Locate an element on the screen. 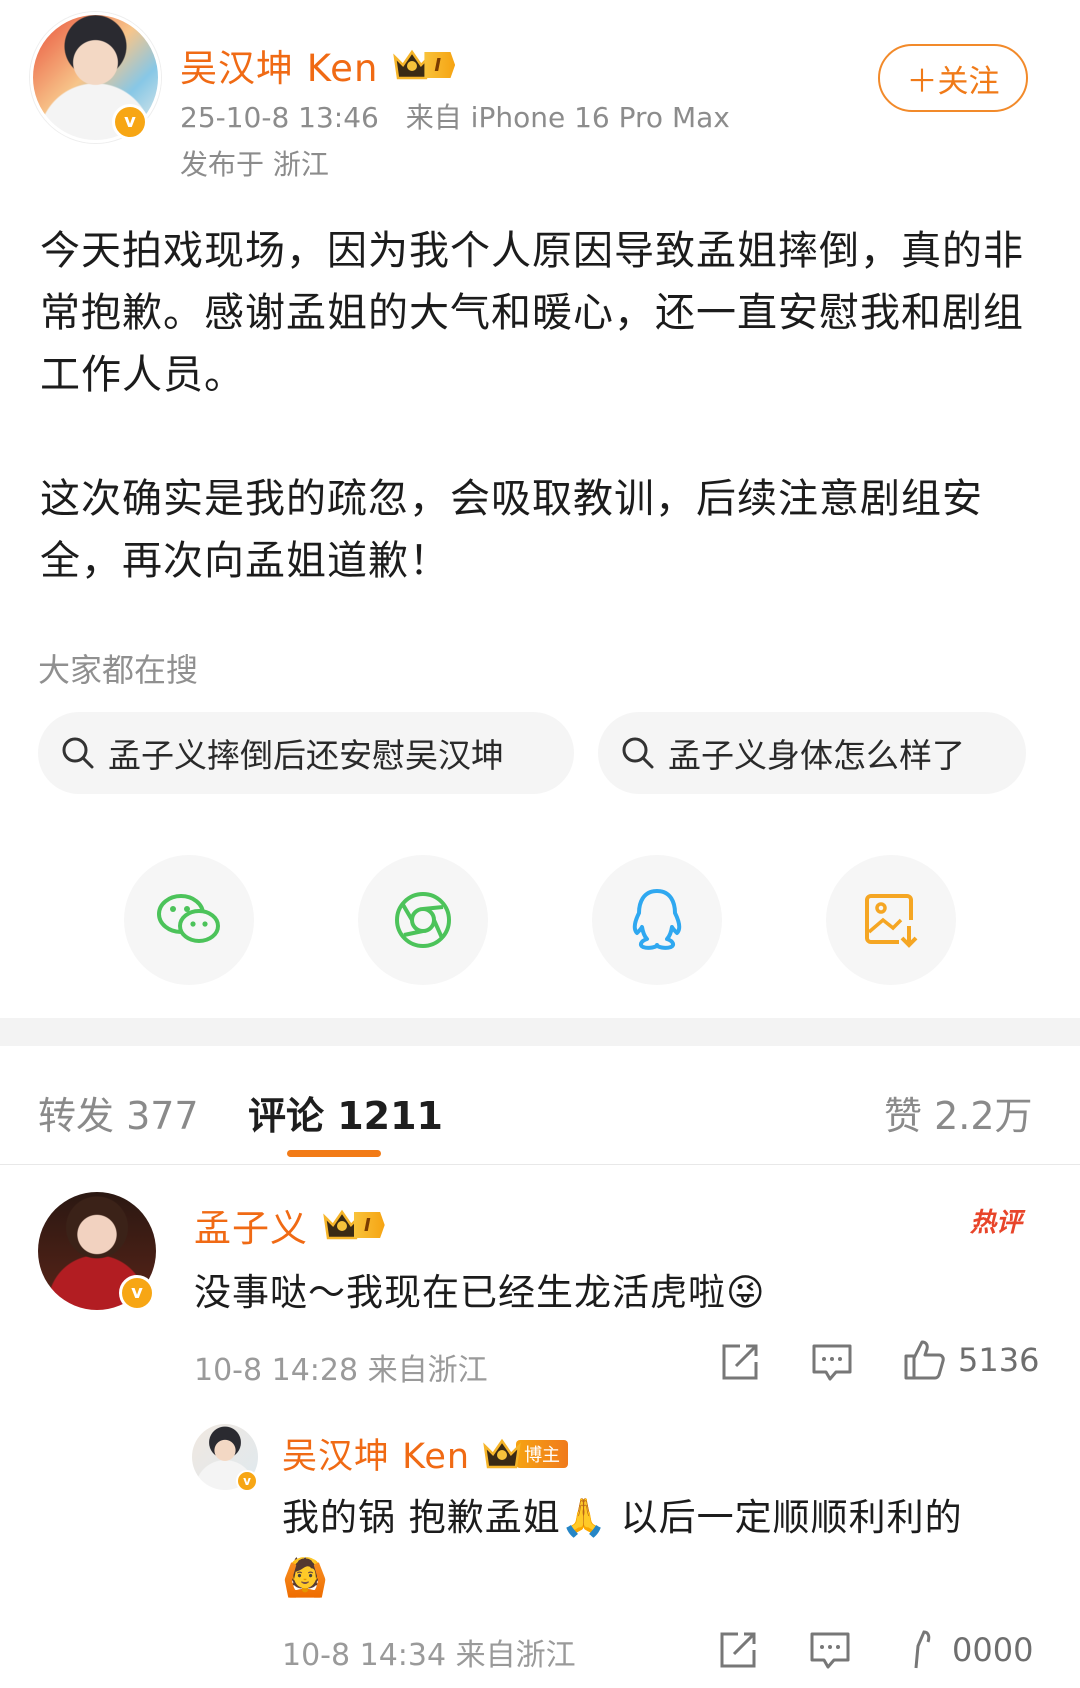 The height and width of the screenshot is (1688, 1080). reply-author-row: 吴汉坤 Ken 博主 is located at coordinates (425, 1453).